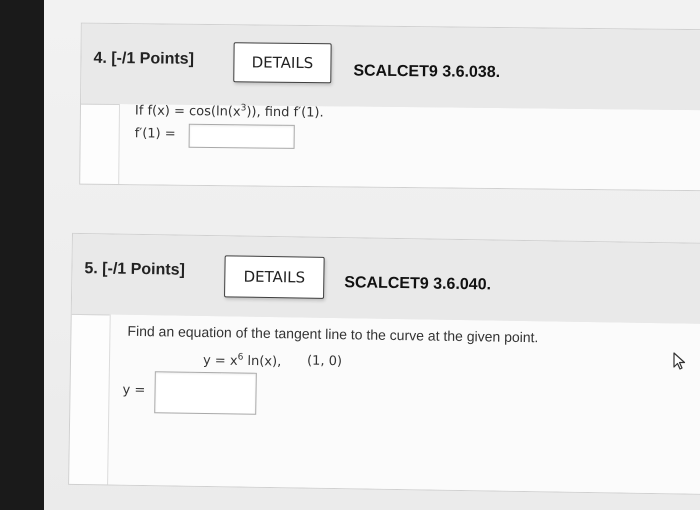 The image size is (700, 510). Describe the element at coordinates (205, 393) in the screenshot. I see `question-5-answer-input` at that location.